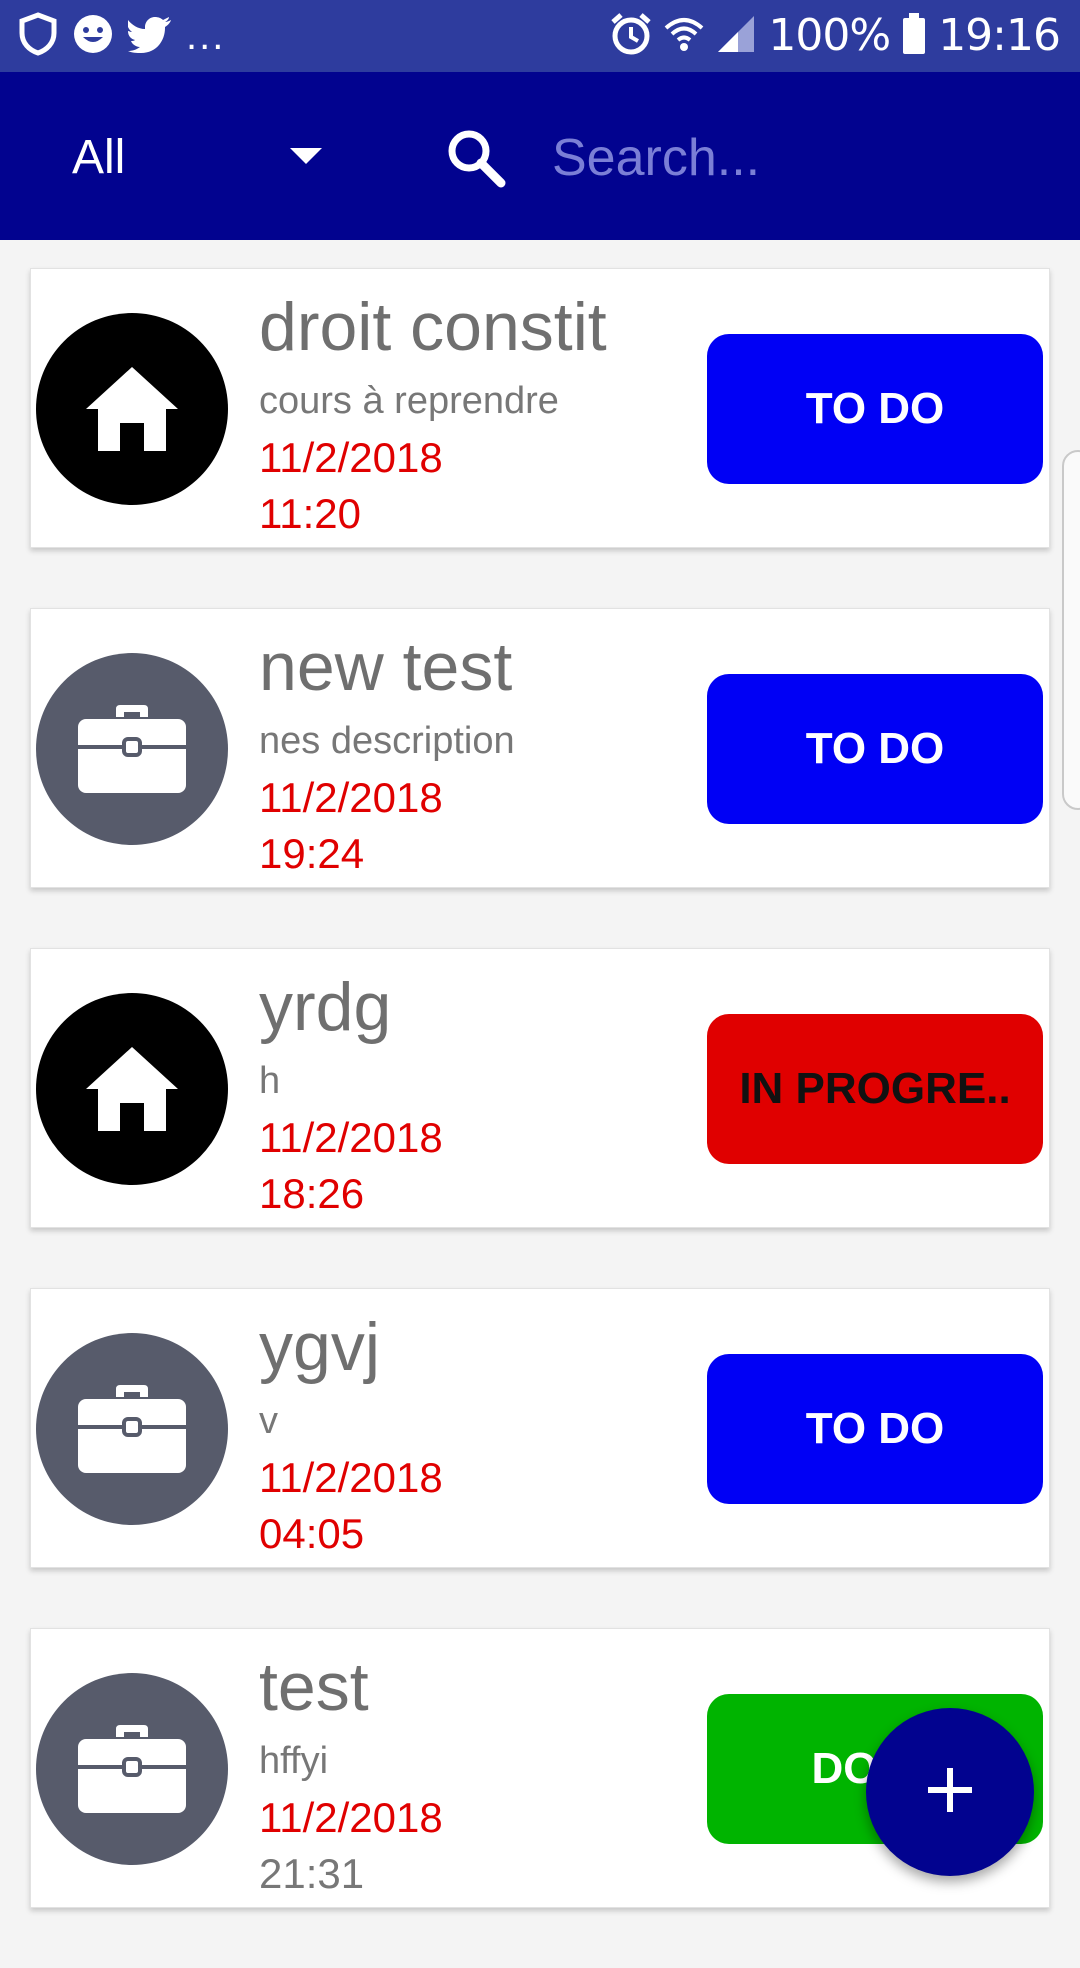 This screenshot has width=1080, height=1968. What do you see at coordinates (312, 853) in the screenshot?
I see `task-time: 19:24` at bounding box center [312, 853].